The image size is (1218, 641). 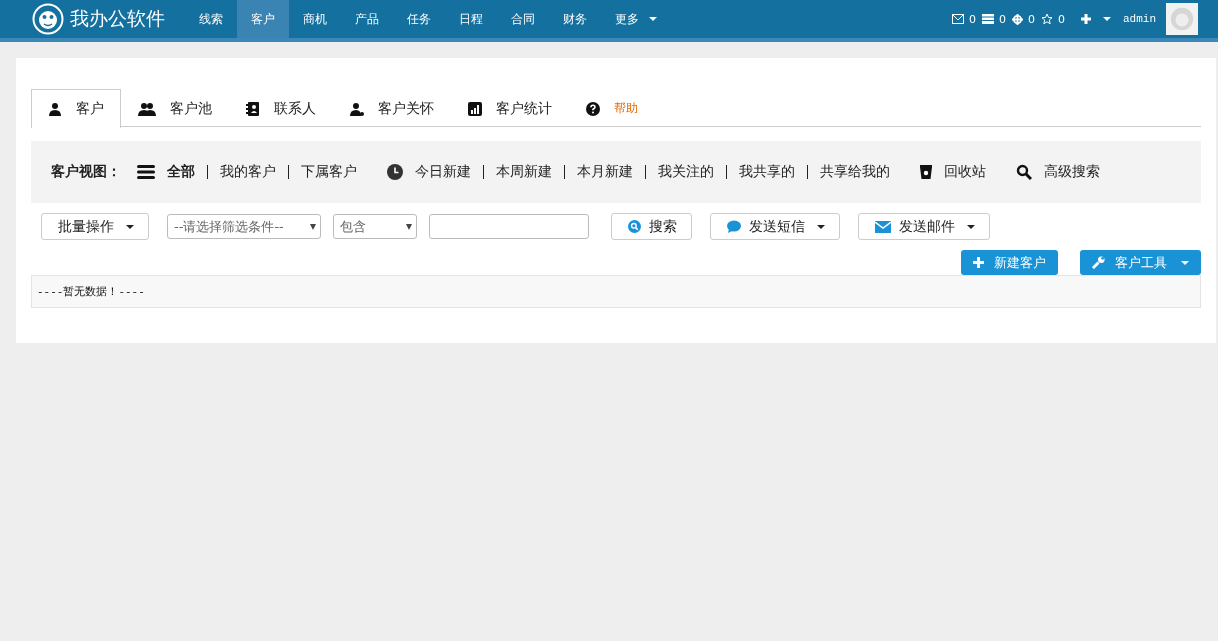 I want to click on send-sms-button: 发送短信, so click(x=775, y=226).